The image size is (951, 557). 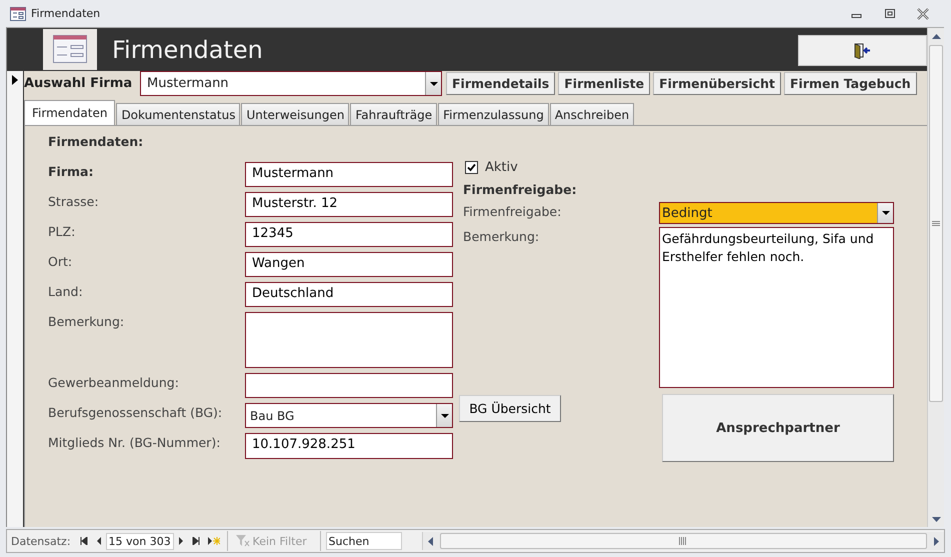 What do you see at coordinates (349, 385) in the screenshot?
I see `text-field` at bounding box center [349, 385].